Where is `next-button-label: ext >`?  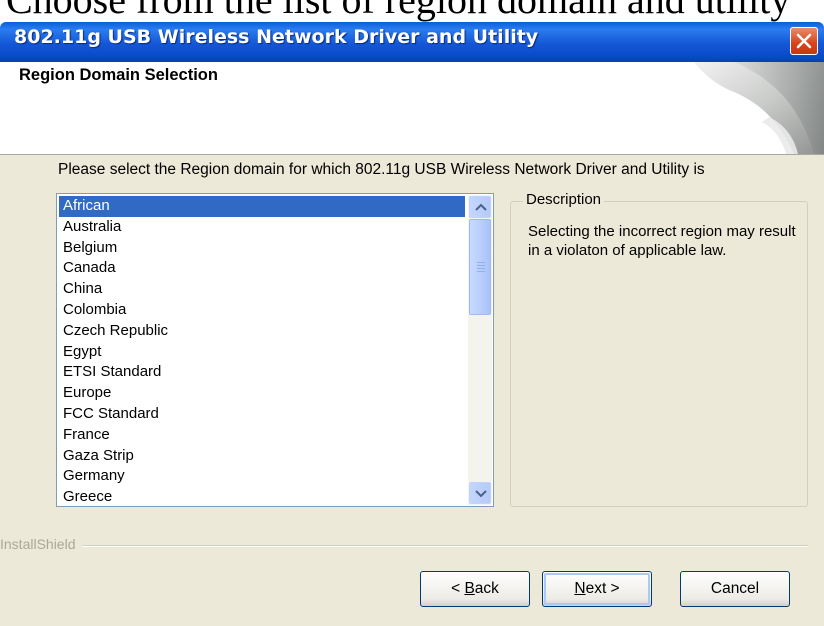 next-button-label: ext > is located at coordinates (602, 588).